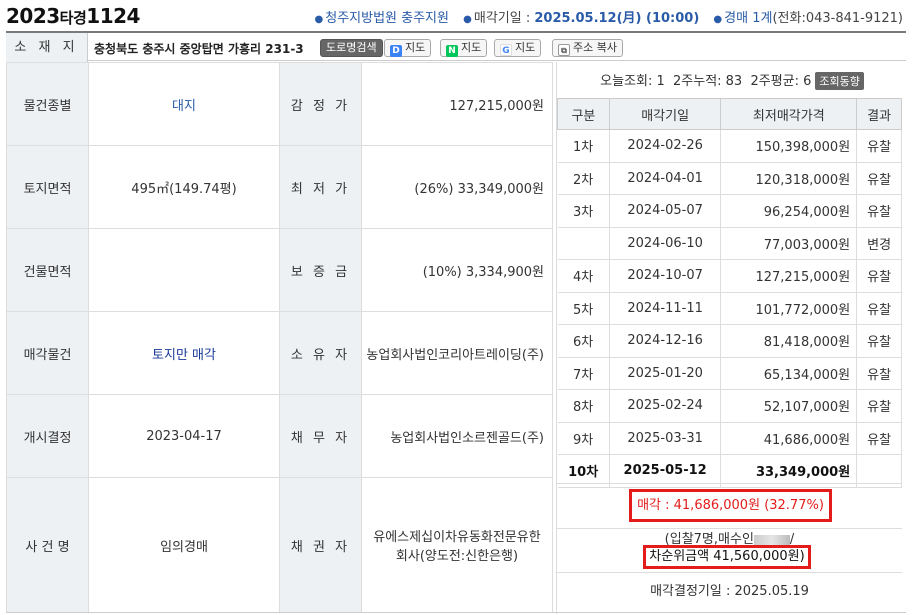 The height and width of the screenshot is (615, 913). What do you see at coordinates (457, 187) in the screenshot?
I see `min-price: (26%) 33,349,000원` at bounding box center [457, 187].